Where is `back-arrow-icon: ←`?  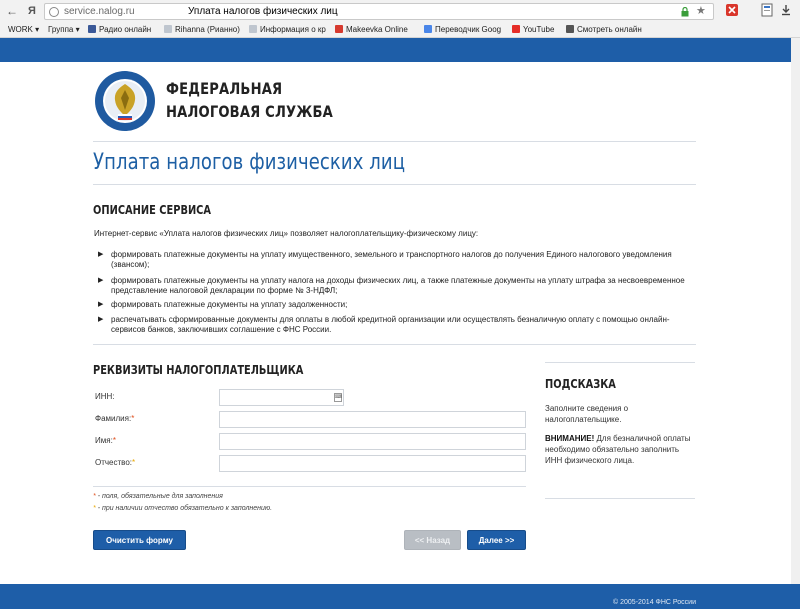
back-arrow-icon: ← is located at coordinates (12, 11).